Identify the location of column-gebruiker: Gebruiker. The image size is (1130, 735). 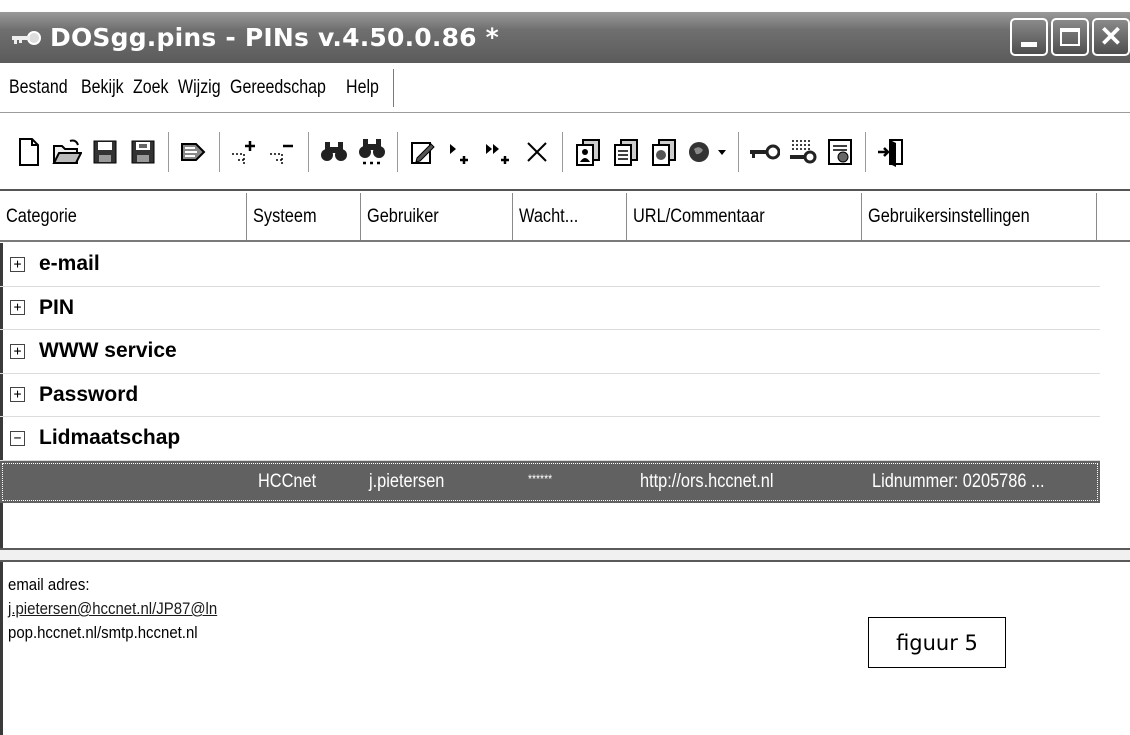
(437, 216).